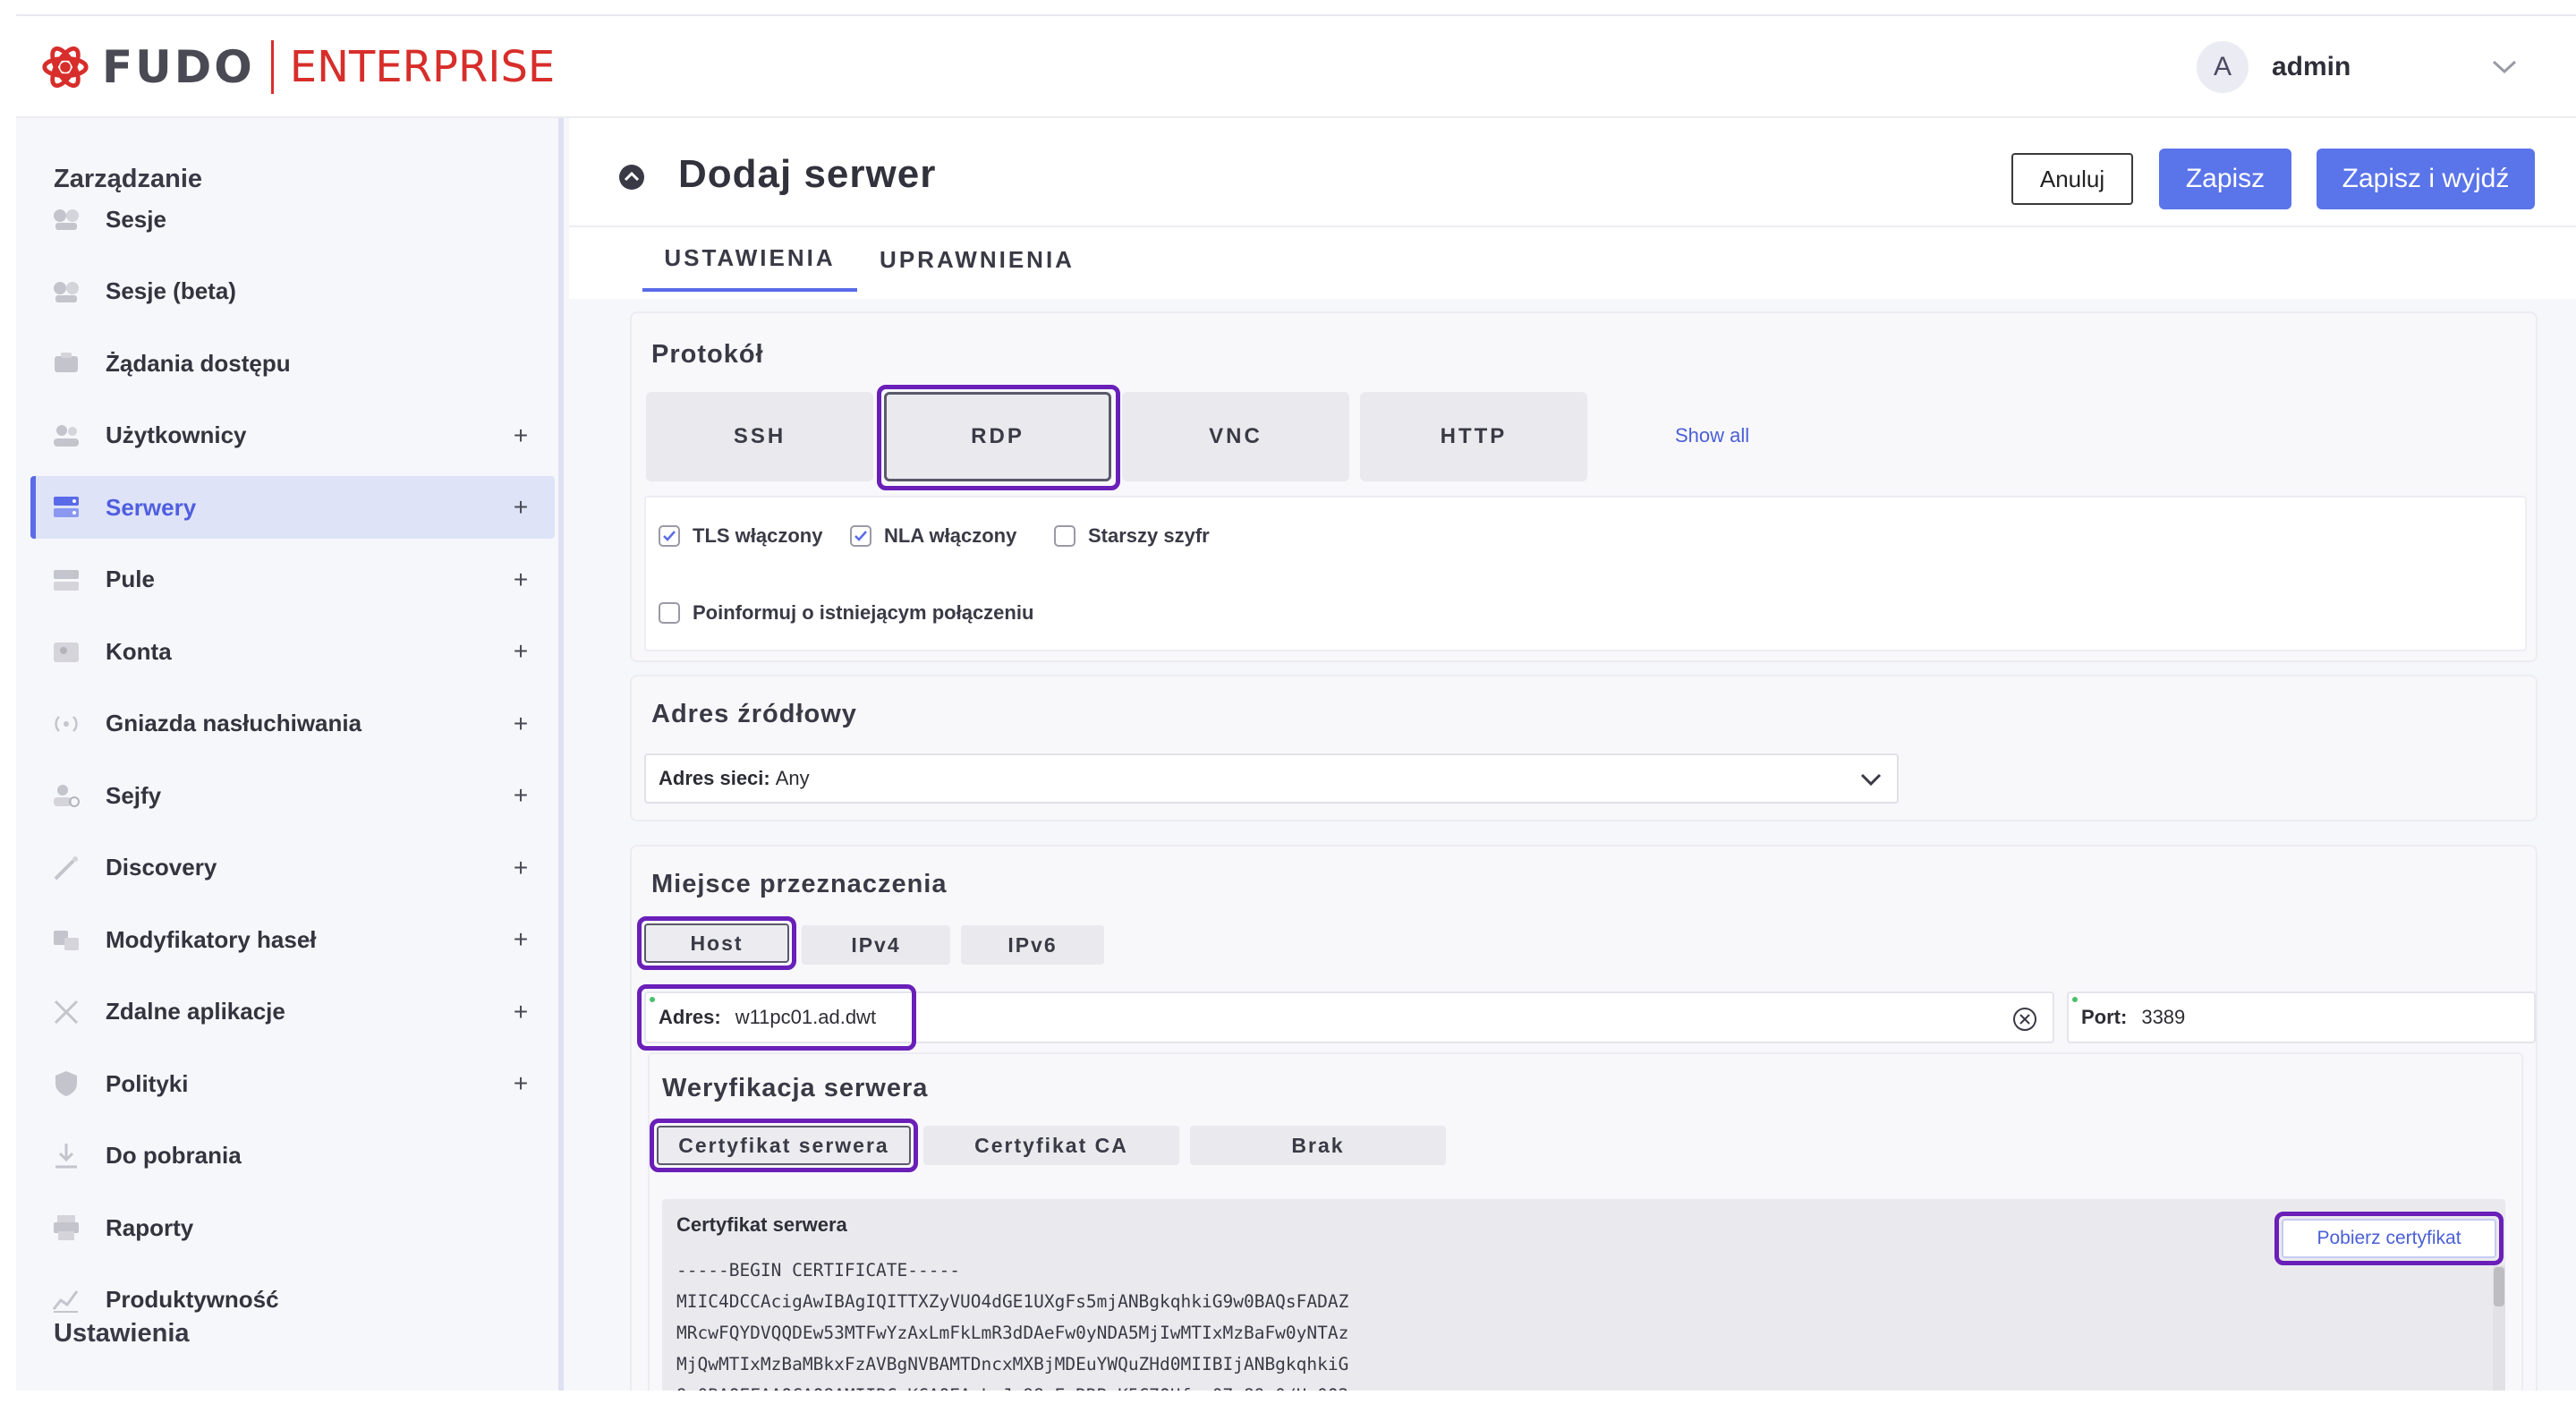 The width and height of the screenshot is (2576, 1404). I want to click on port-value: 3389, so click(2163, 1017).